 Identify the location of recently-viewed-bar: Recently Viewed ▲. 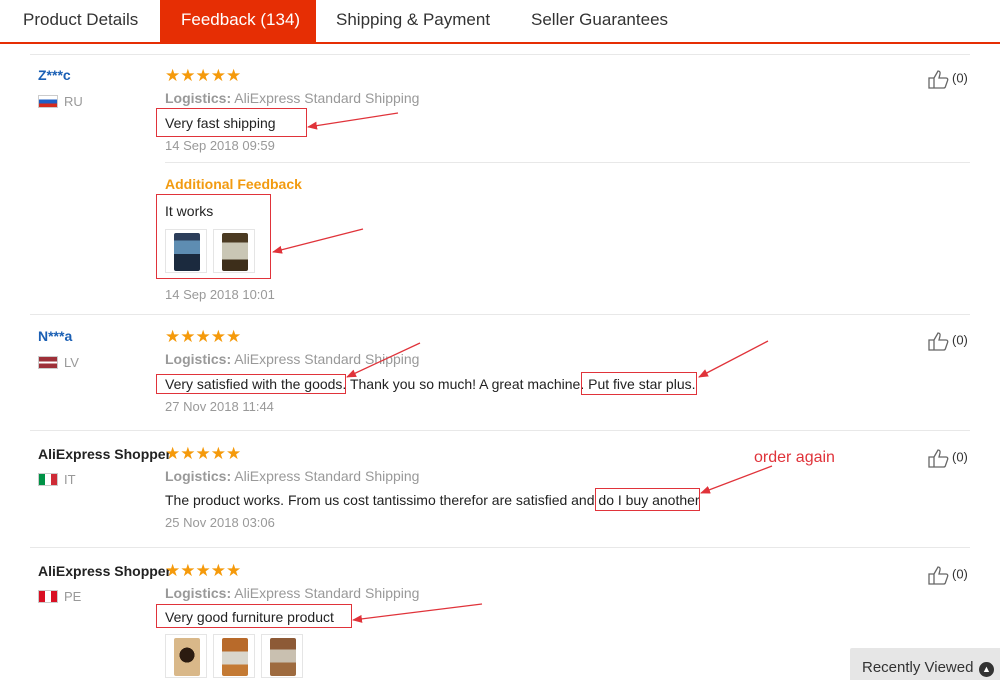
(925, 664).